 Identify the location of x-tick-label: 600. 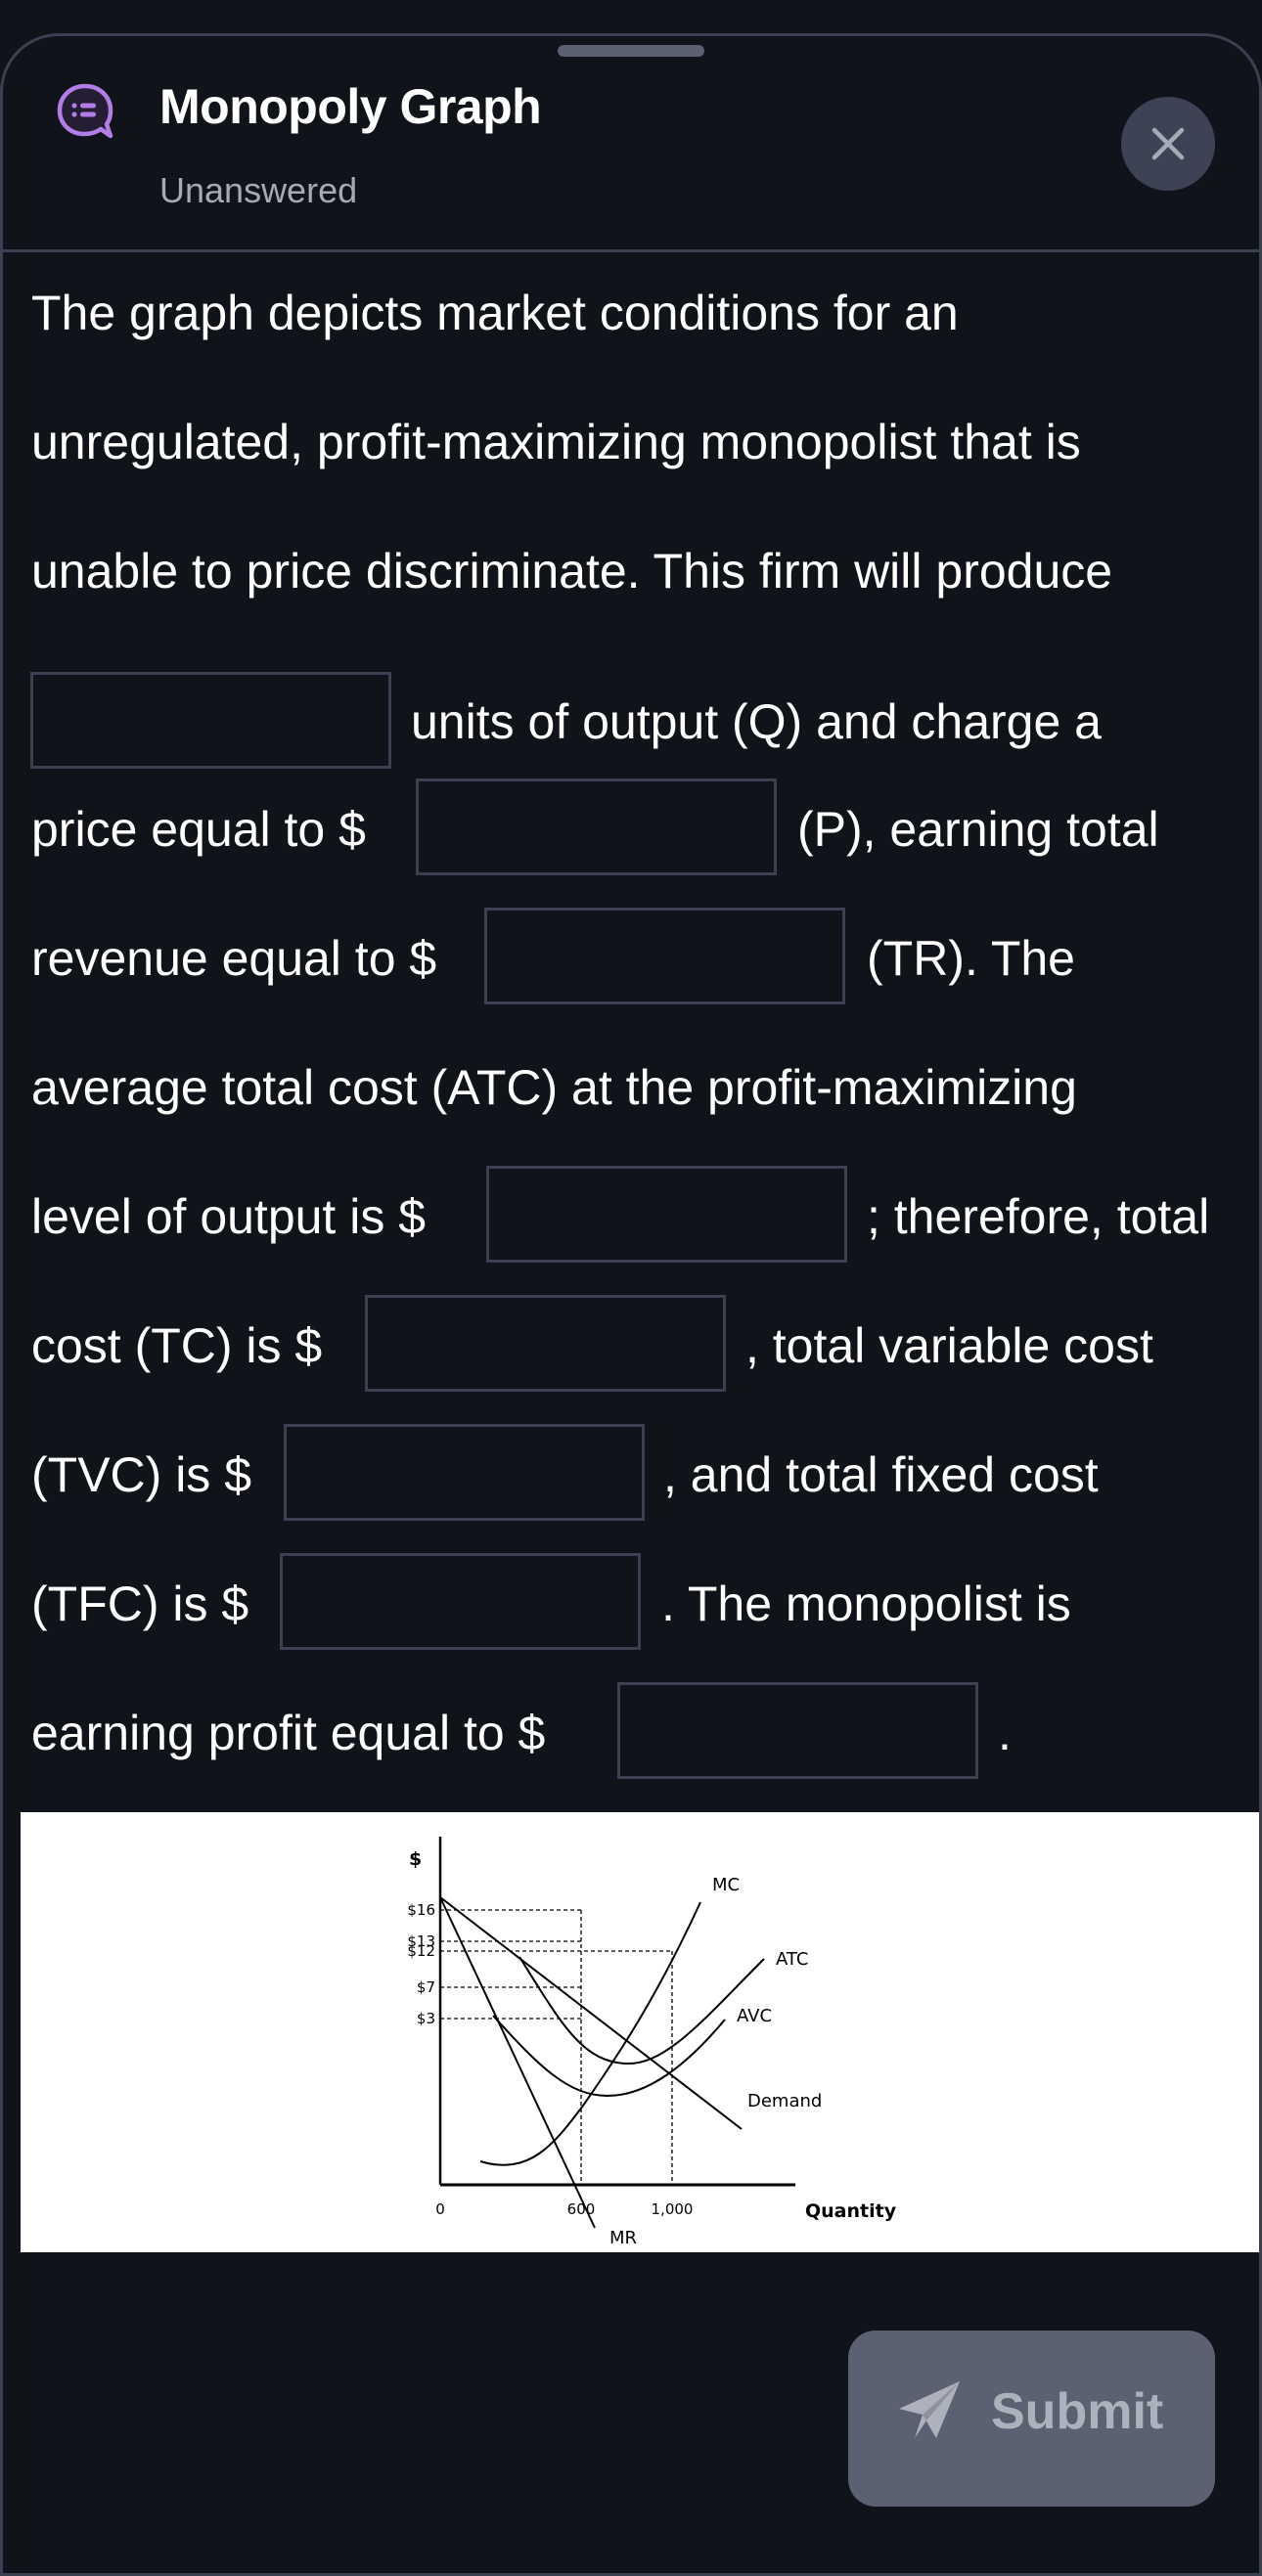
(582, 2209).